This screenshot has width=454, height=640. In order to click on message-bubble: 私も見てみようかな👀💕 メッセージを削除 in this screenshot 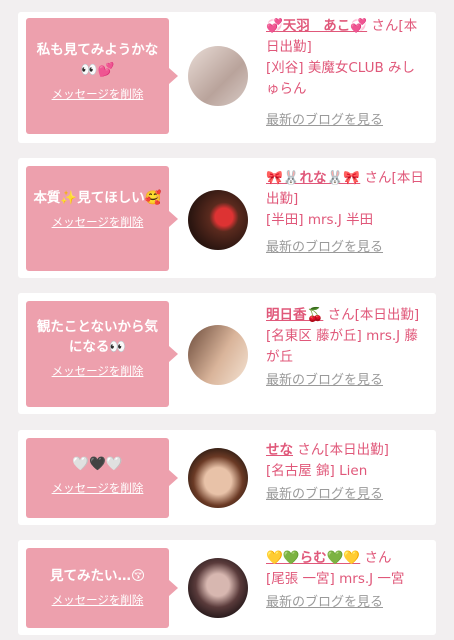, I will do `click(102, 76)`.